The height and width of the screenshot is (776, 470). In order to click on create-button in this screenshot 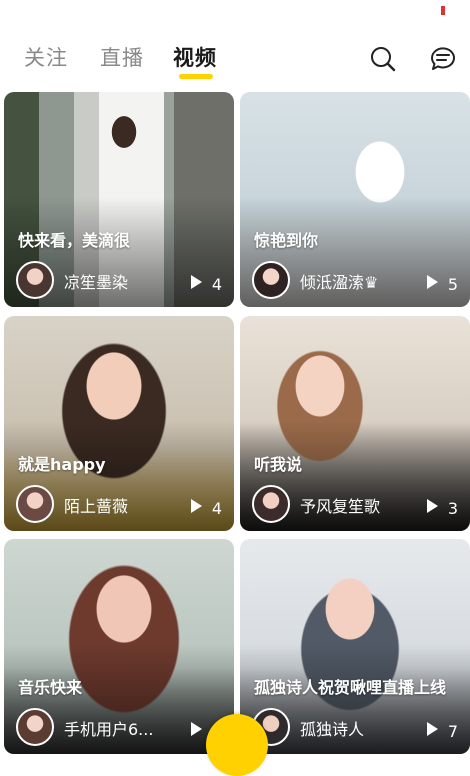, I will do `click(237, 745)`.